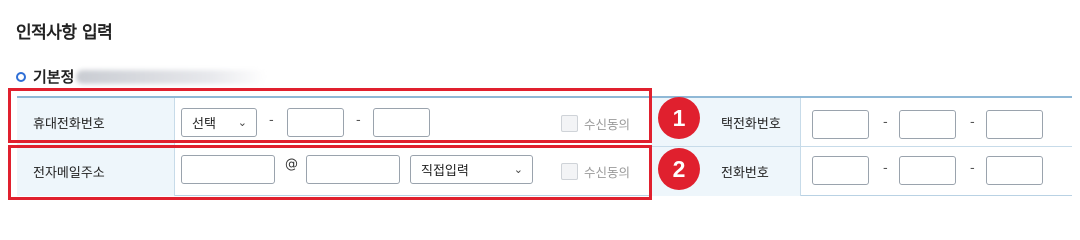 This screenshot has height=240, width=1080. Describe the element at coordinates (840, 170) in the screenshot. I see `work-phone-area-input` at that location.